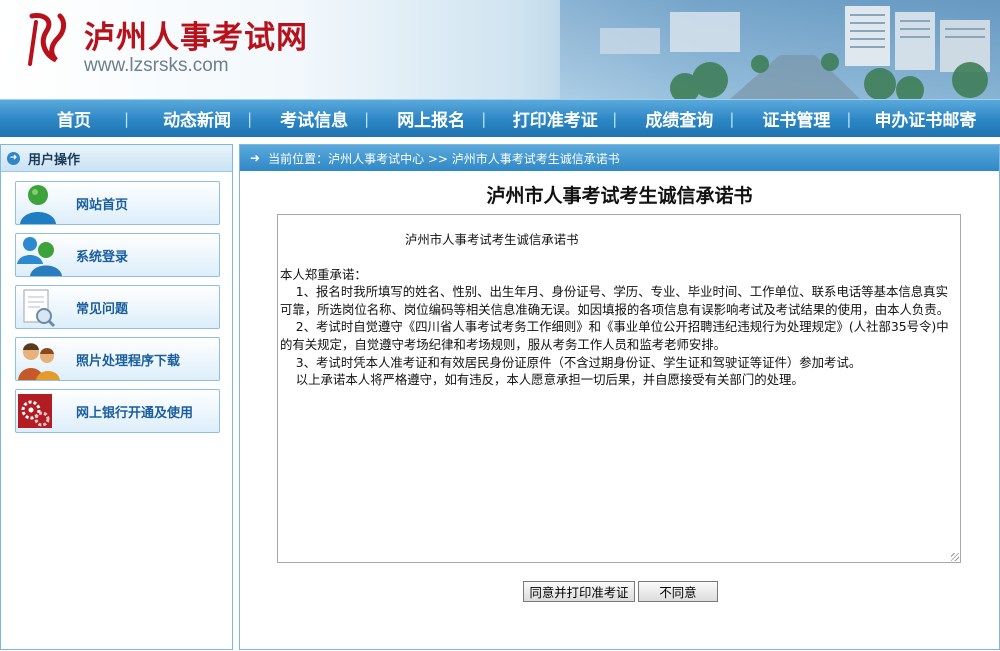 This screenshot has width=1000, height=651. Describe the element at coordinates (39, 255) in the screenshot. I see `users-icon` at that location.